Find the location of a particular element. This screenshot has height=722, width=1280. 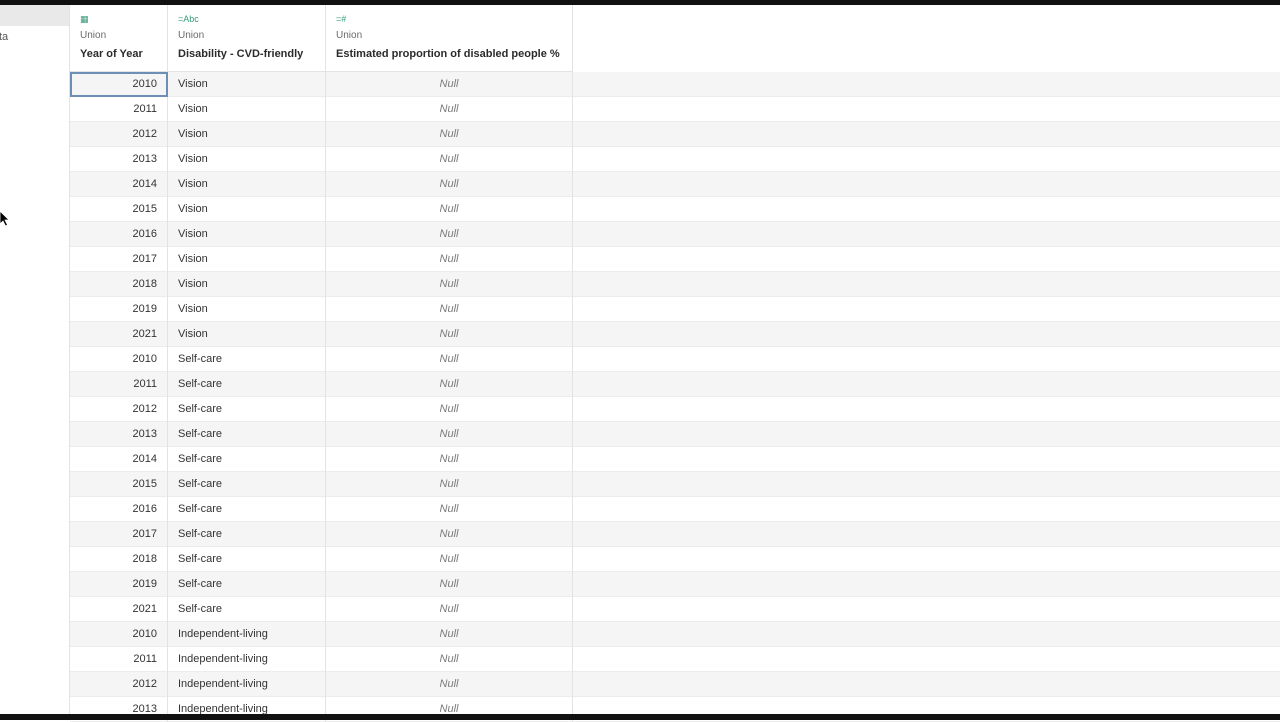

number-type-icon: =# is located at coordinates (341, 19).